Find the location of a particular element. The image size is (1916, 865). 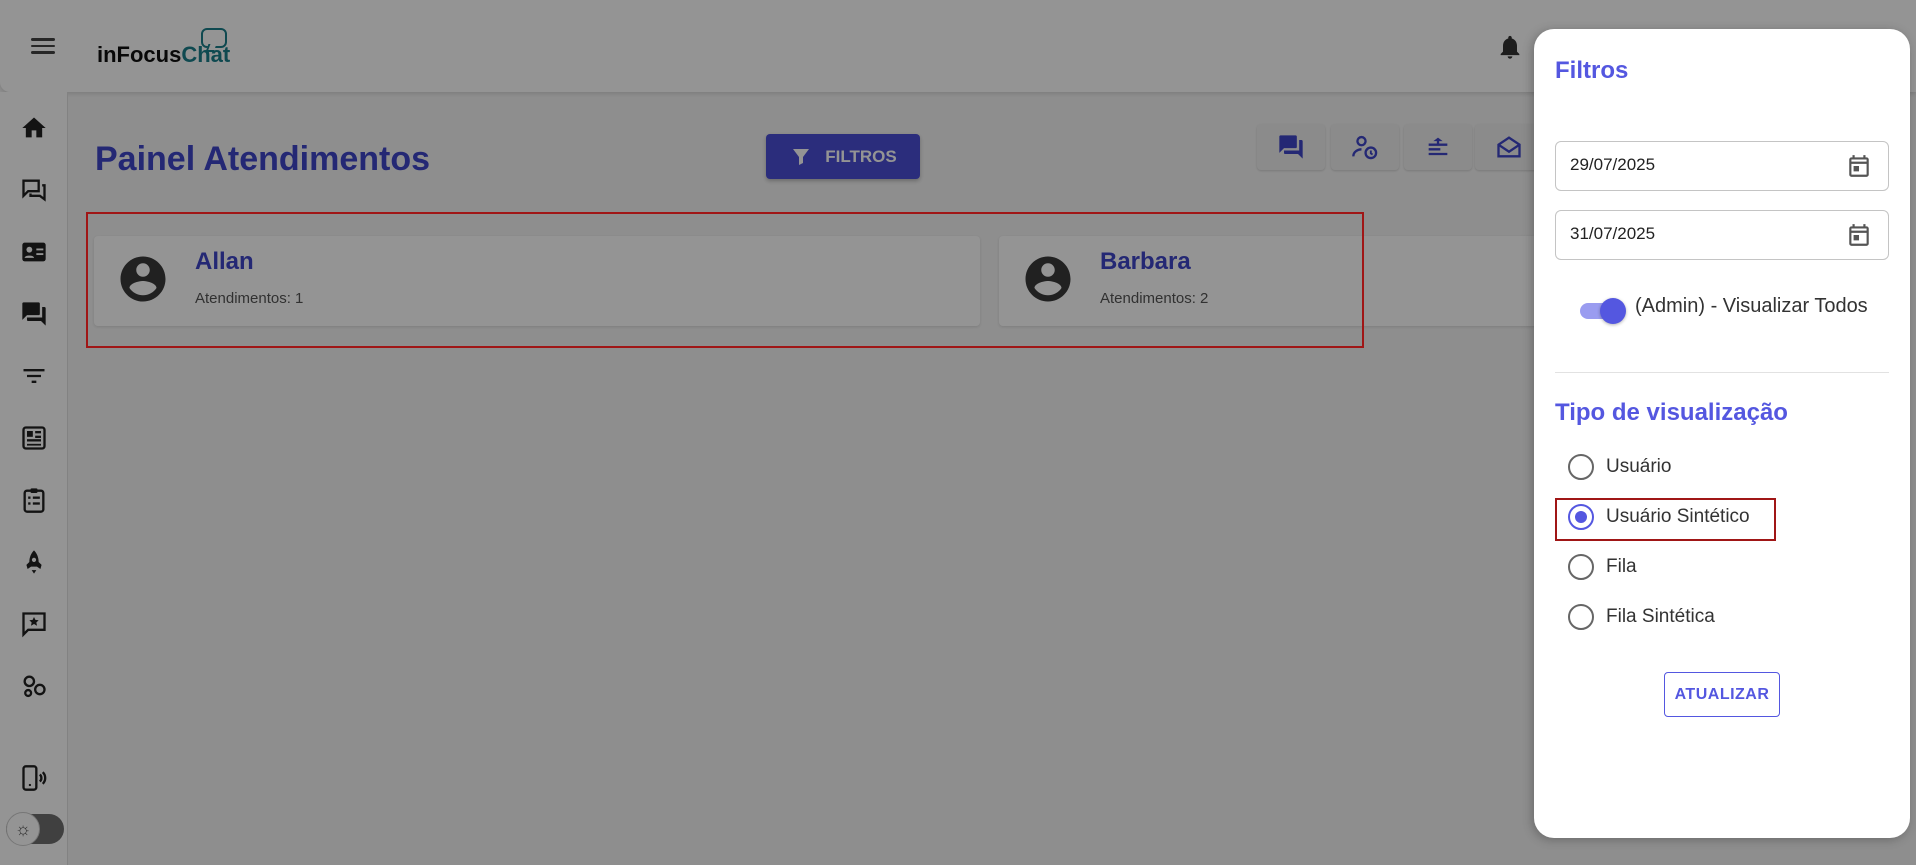

view-type-title: Tipo de visualização is located at coordinates (1671, 412).